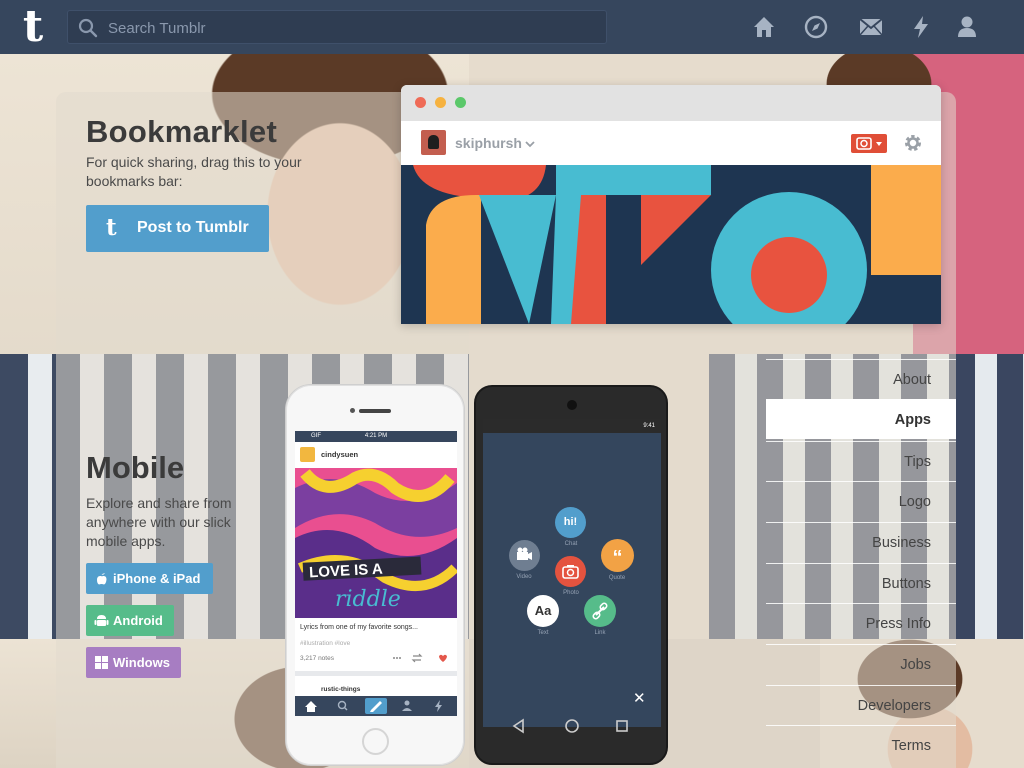 This screenshot has width=1024, height=768. Describe the element at coordinates (671, 103) in the screenshot. I see `window-chrome` at that location.